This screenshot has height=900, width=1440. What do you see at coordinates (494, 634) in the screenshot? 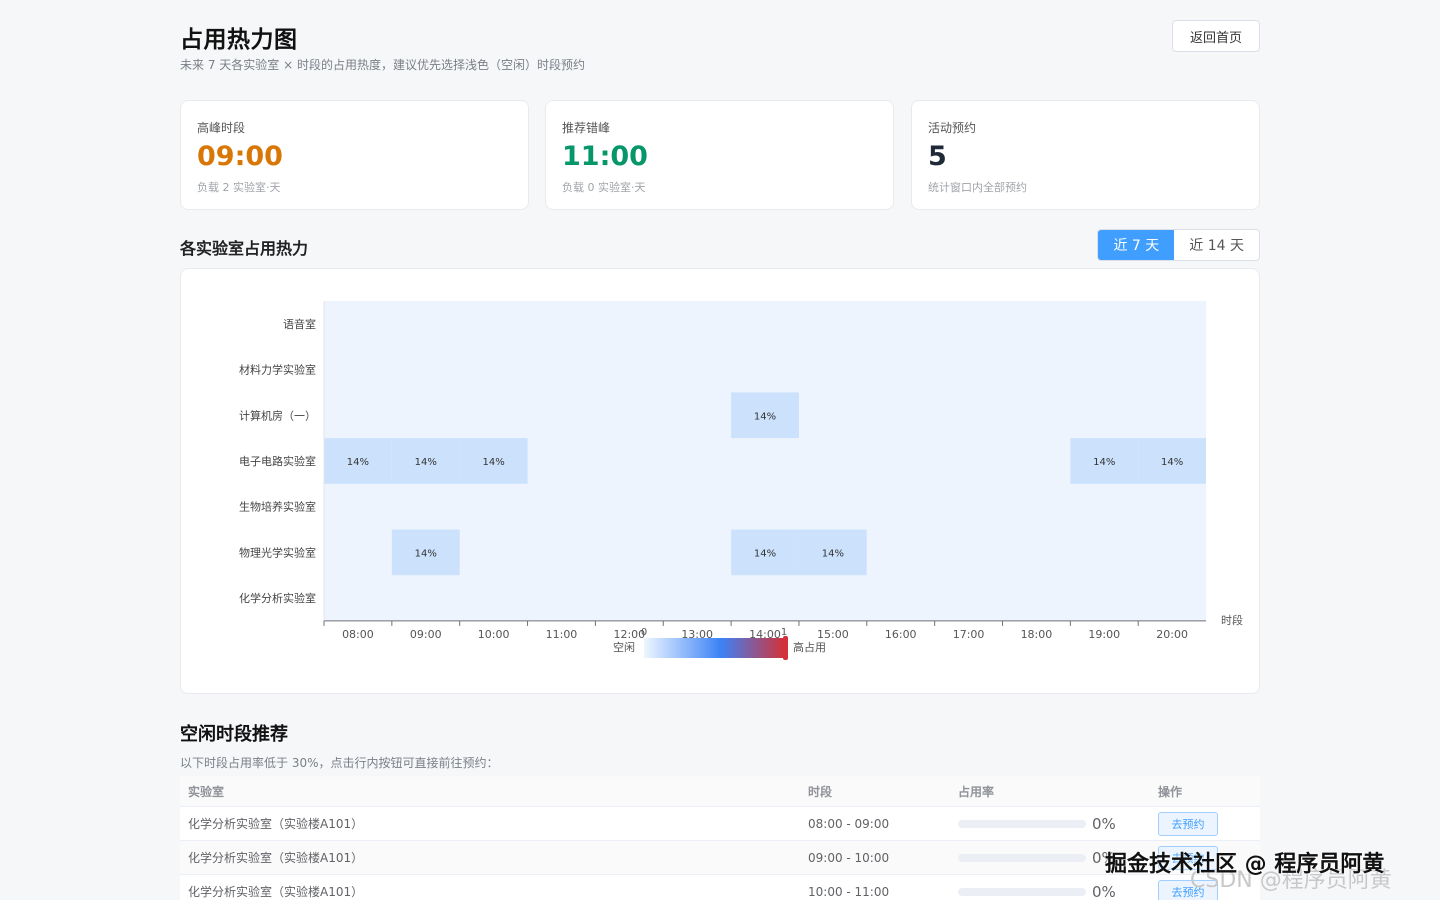
I see `x-tick-label: 10:00` at bounding box center [494, 634].